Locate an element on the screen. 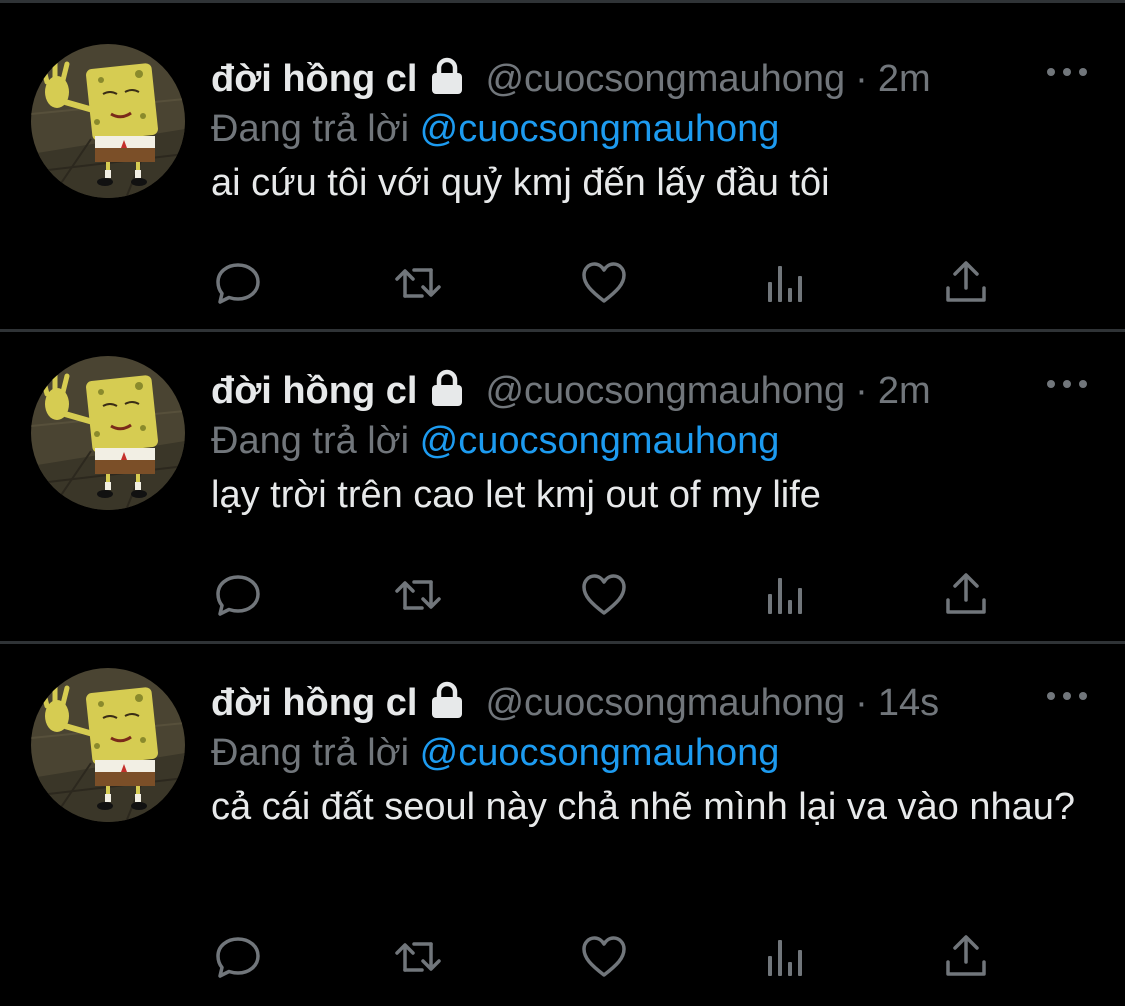 This screenshot has width=1125, height=1006. timestamp: 14s is located at coordinates (908, 703).